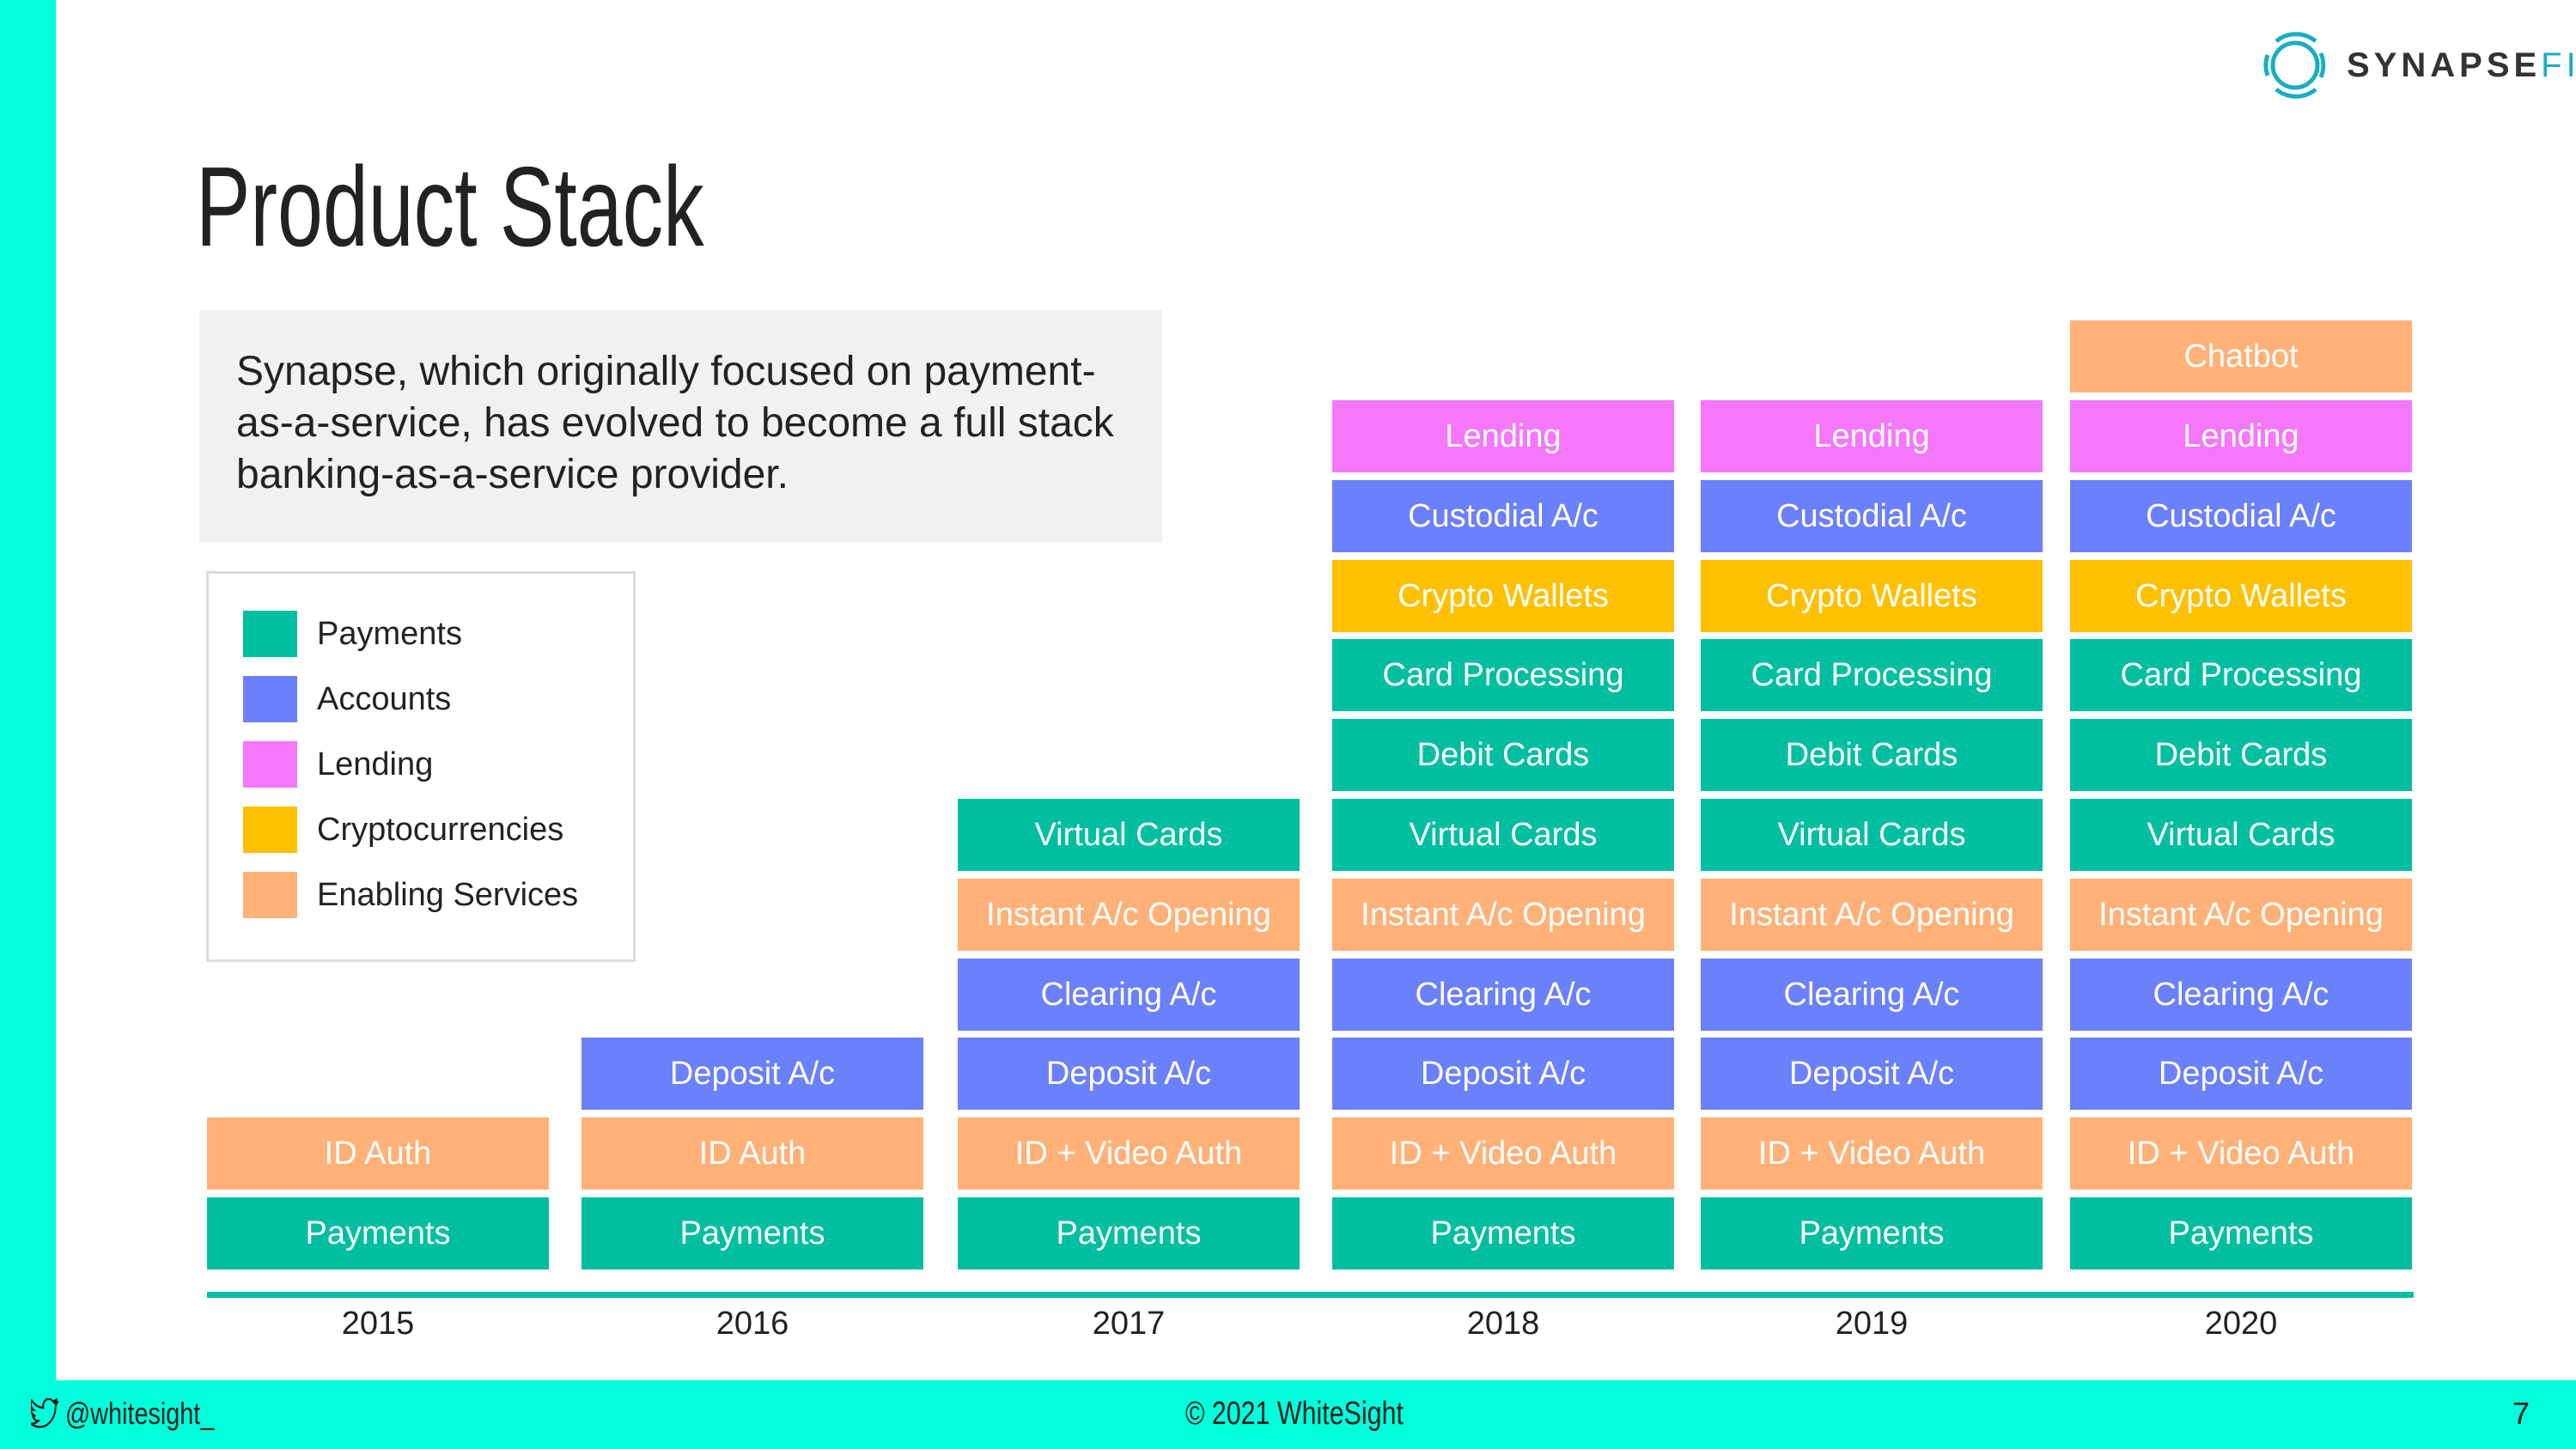  I want to click on stack-block: Chatbot, so click(2241, 356).